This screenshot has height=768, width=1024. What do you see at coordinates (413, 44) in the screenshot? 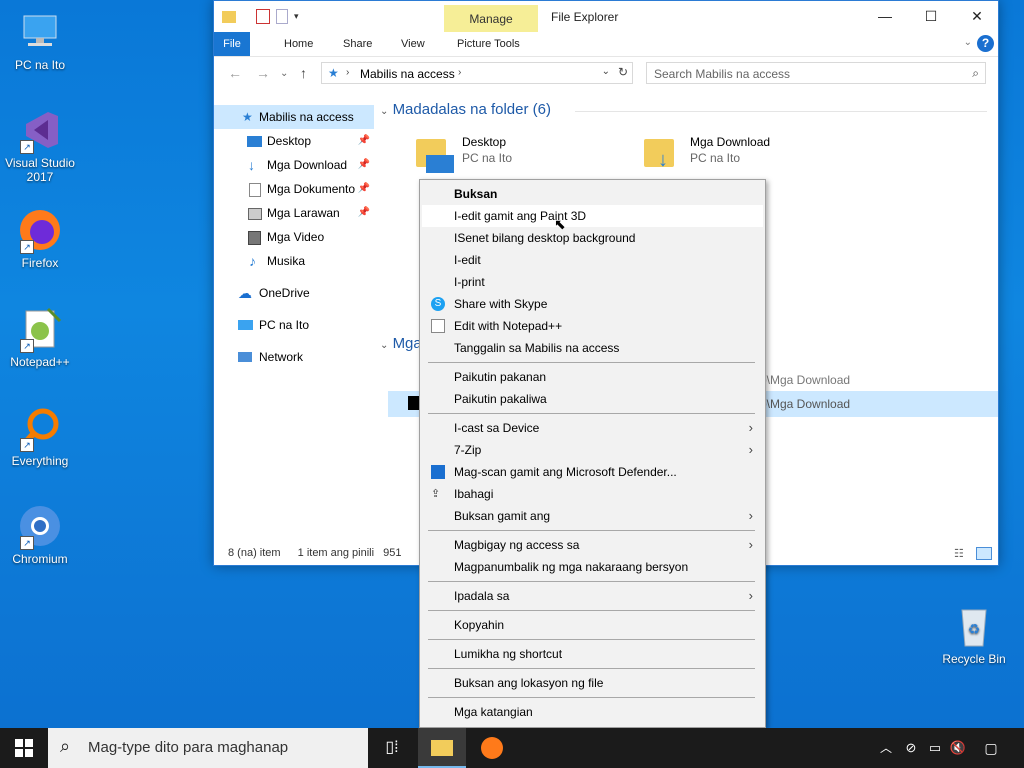
I see `tab-view: View` at bounding box center [413, 44].